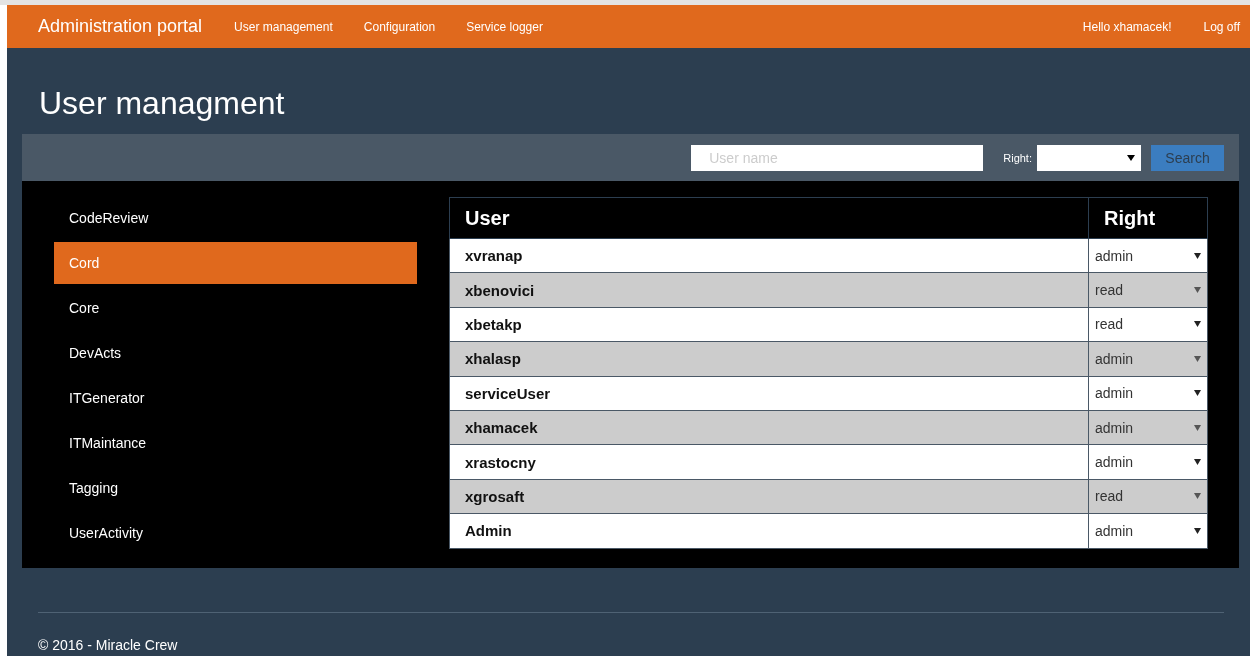 Image resolution: width=1250 pixels, height=656 pixels. I want to click on user-cell: Admin, so click(769, 530).